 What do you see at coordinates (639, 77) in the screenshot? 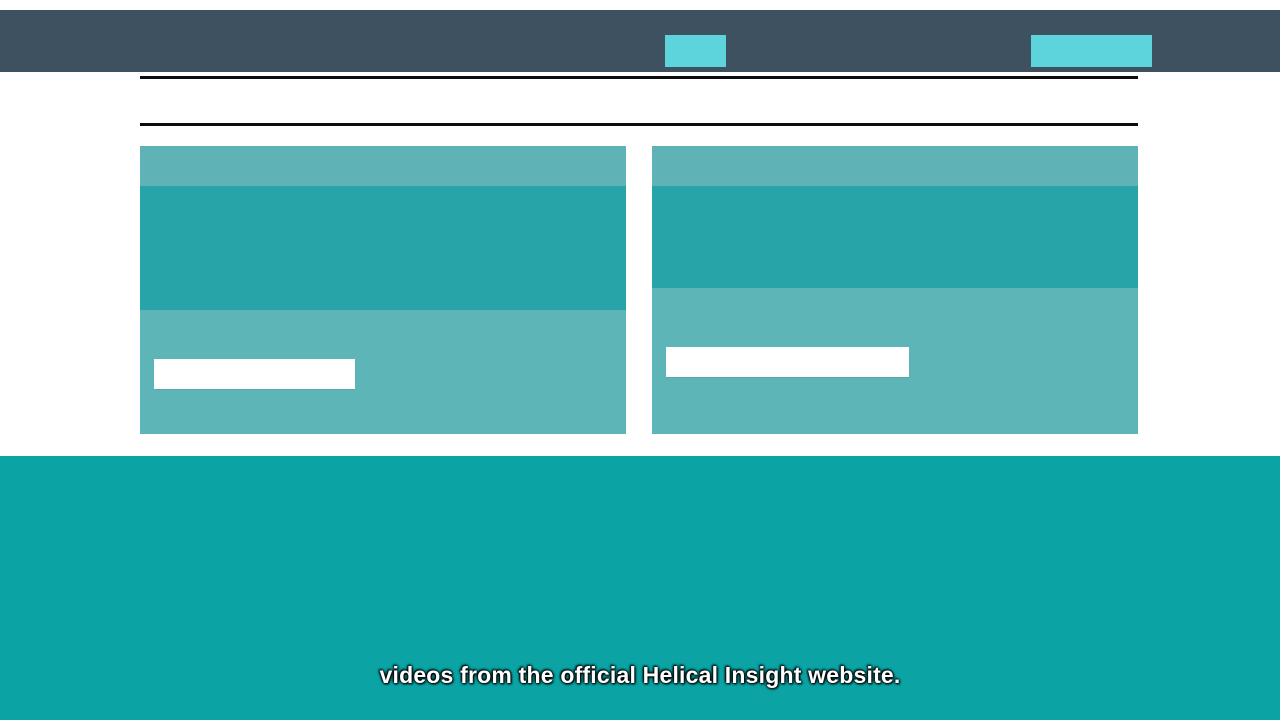
I see `top-rule` at bounding box center [639, 77].